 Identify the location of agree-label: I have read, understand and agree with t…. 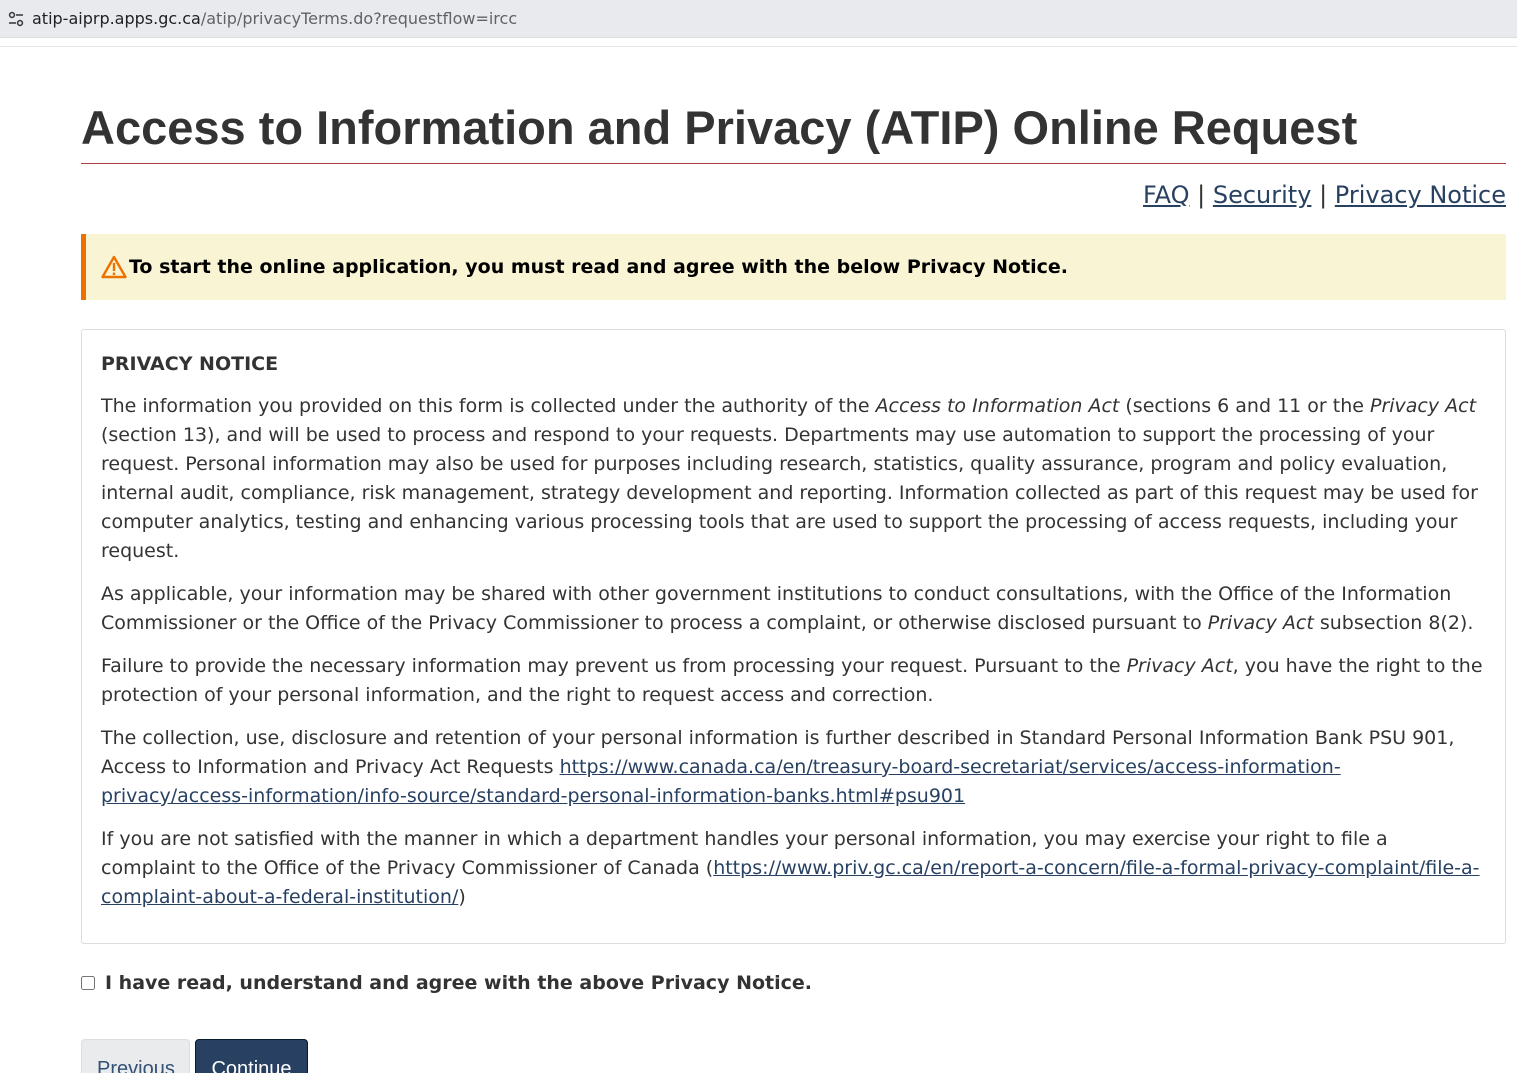
(458, 983).